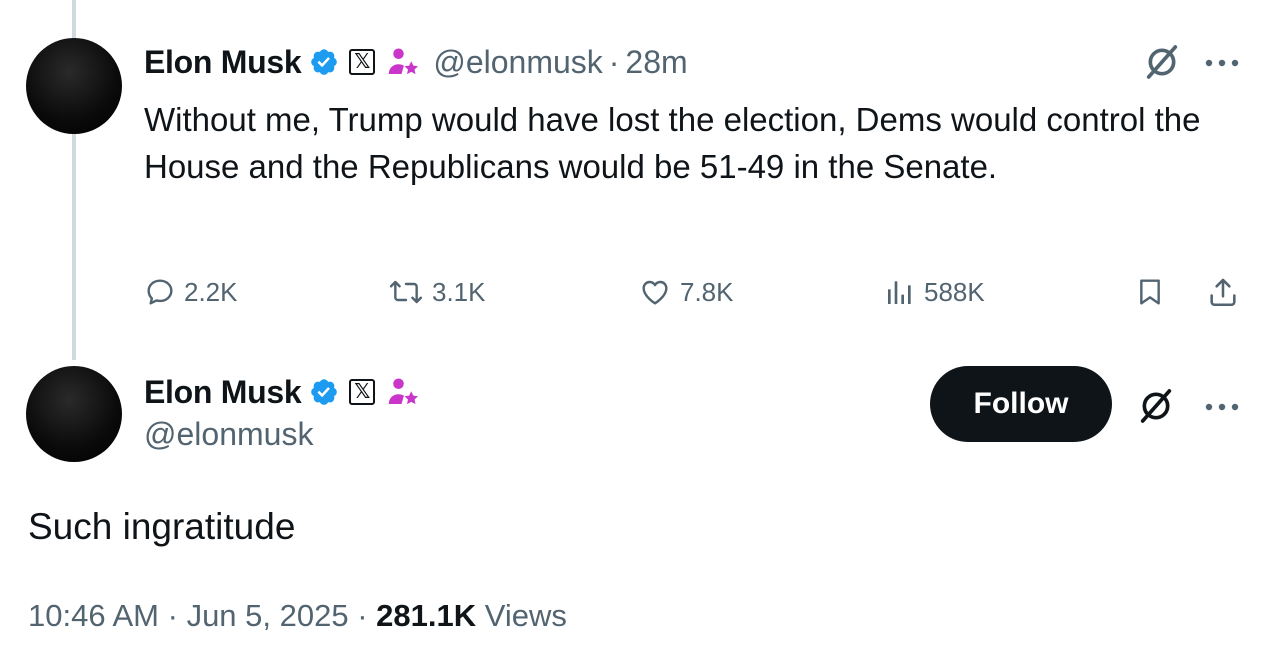 The height and width of the screenshot is (662, 1266). I want to click on tweet-header: Elon Musk 𝕏 @elonmusk · 28m, so click(416, 62).